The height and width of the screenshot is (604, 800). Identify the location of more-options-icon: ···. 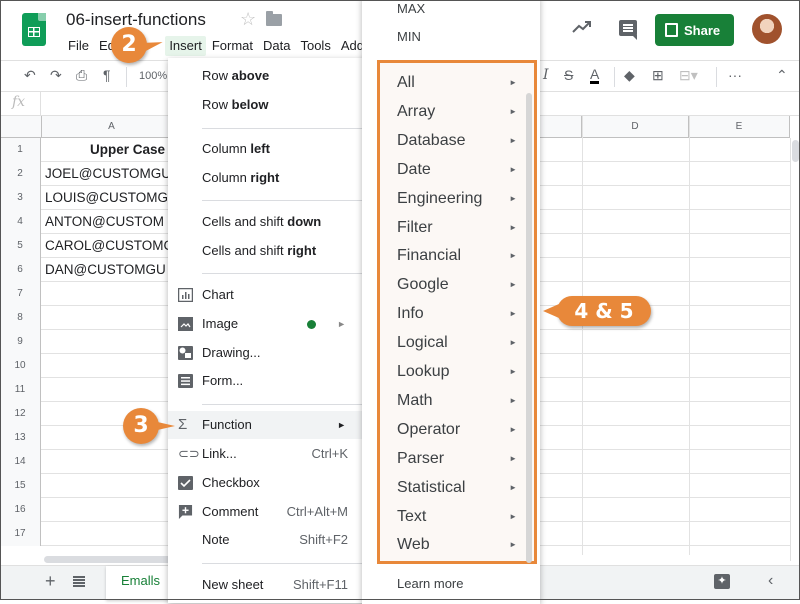
(735, 75).